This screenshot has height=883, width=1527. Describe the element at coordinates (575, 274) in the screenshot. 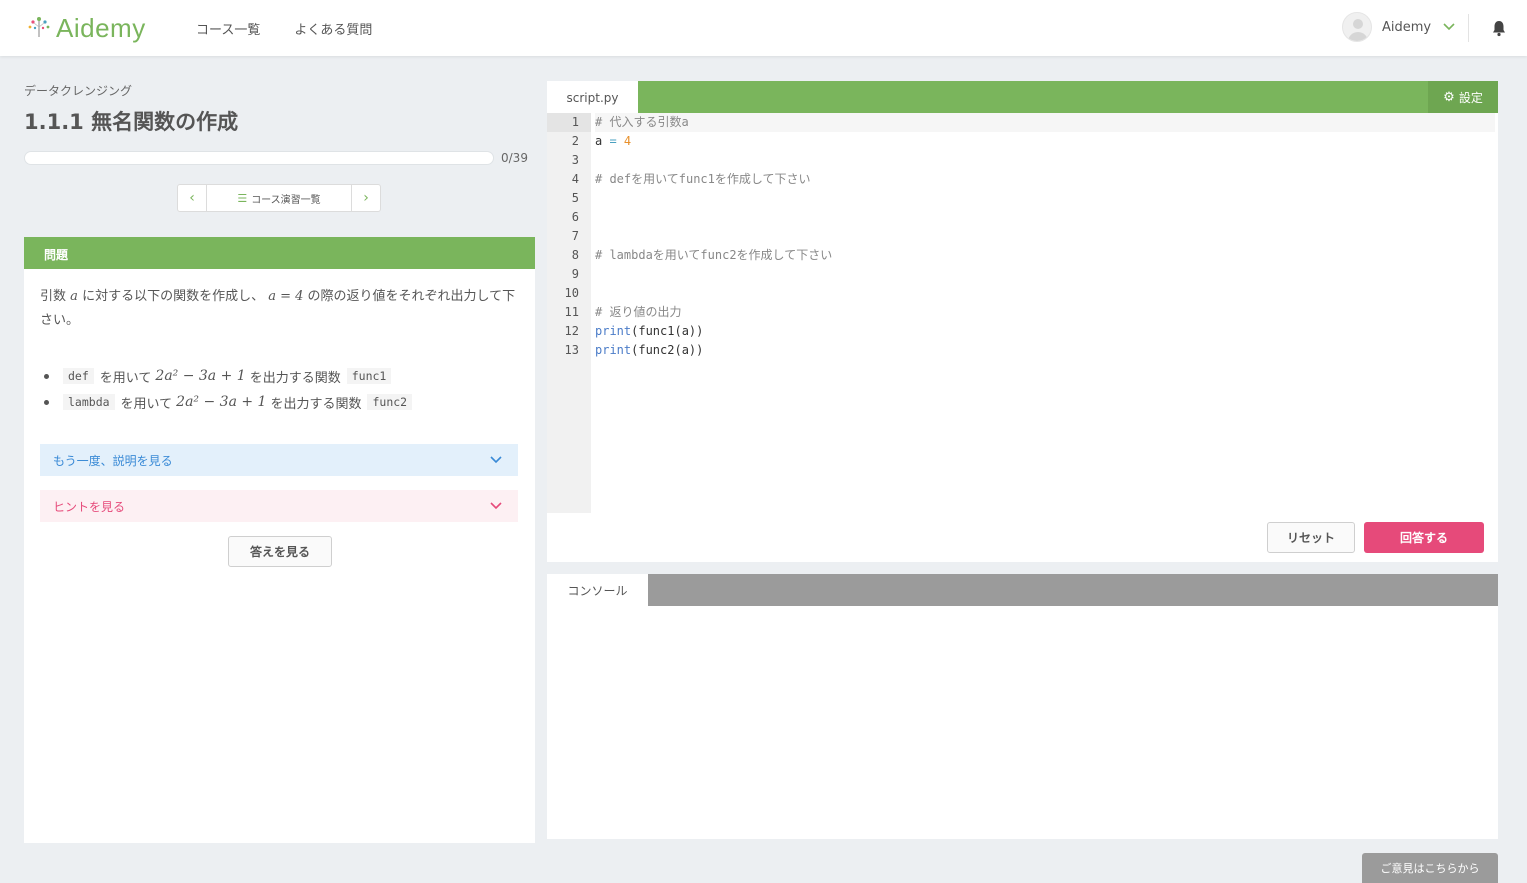

I see `line-number: 9` at that location.